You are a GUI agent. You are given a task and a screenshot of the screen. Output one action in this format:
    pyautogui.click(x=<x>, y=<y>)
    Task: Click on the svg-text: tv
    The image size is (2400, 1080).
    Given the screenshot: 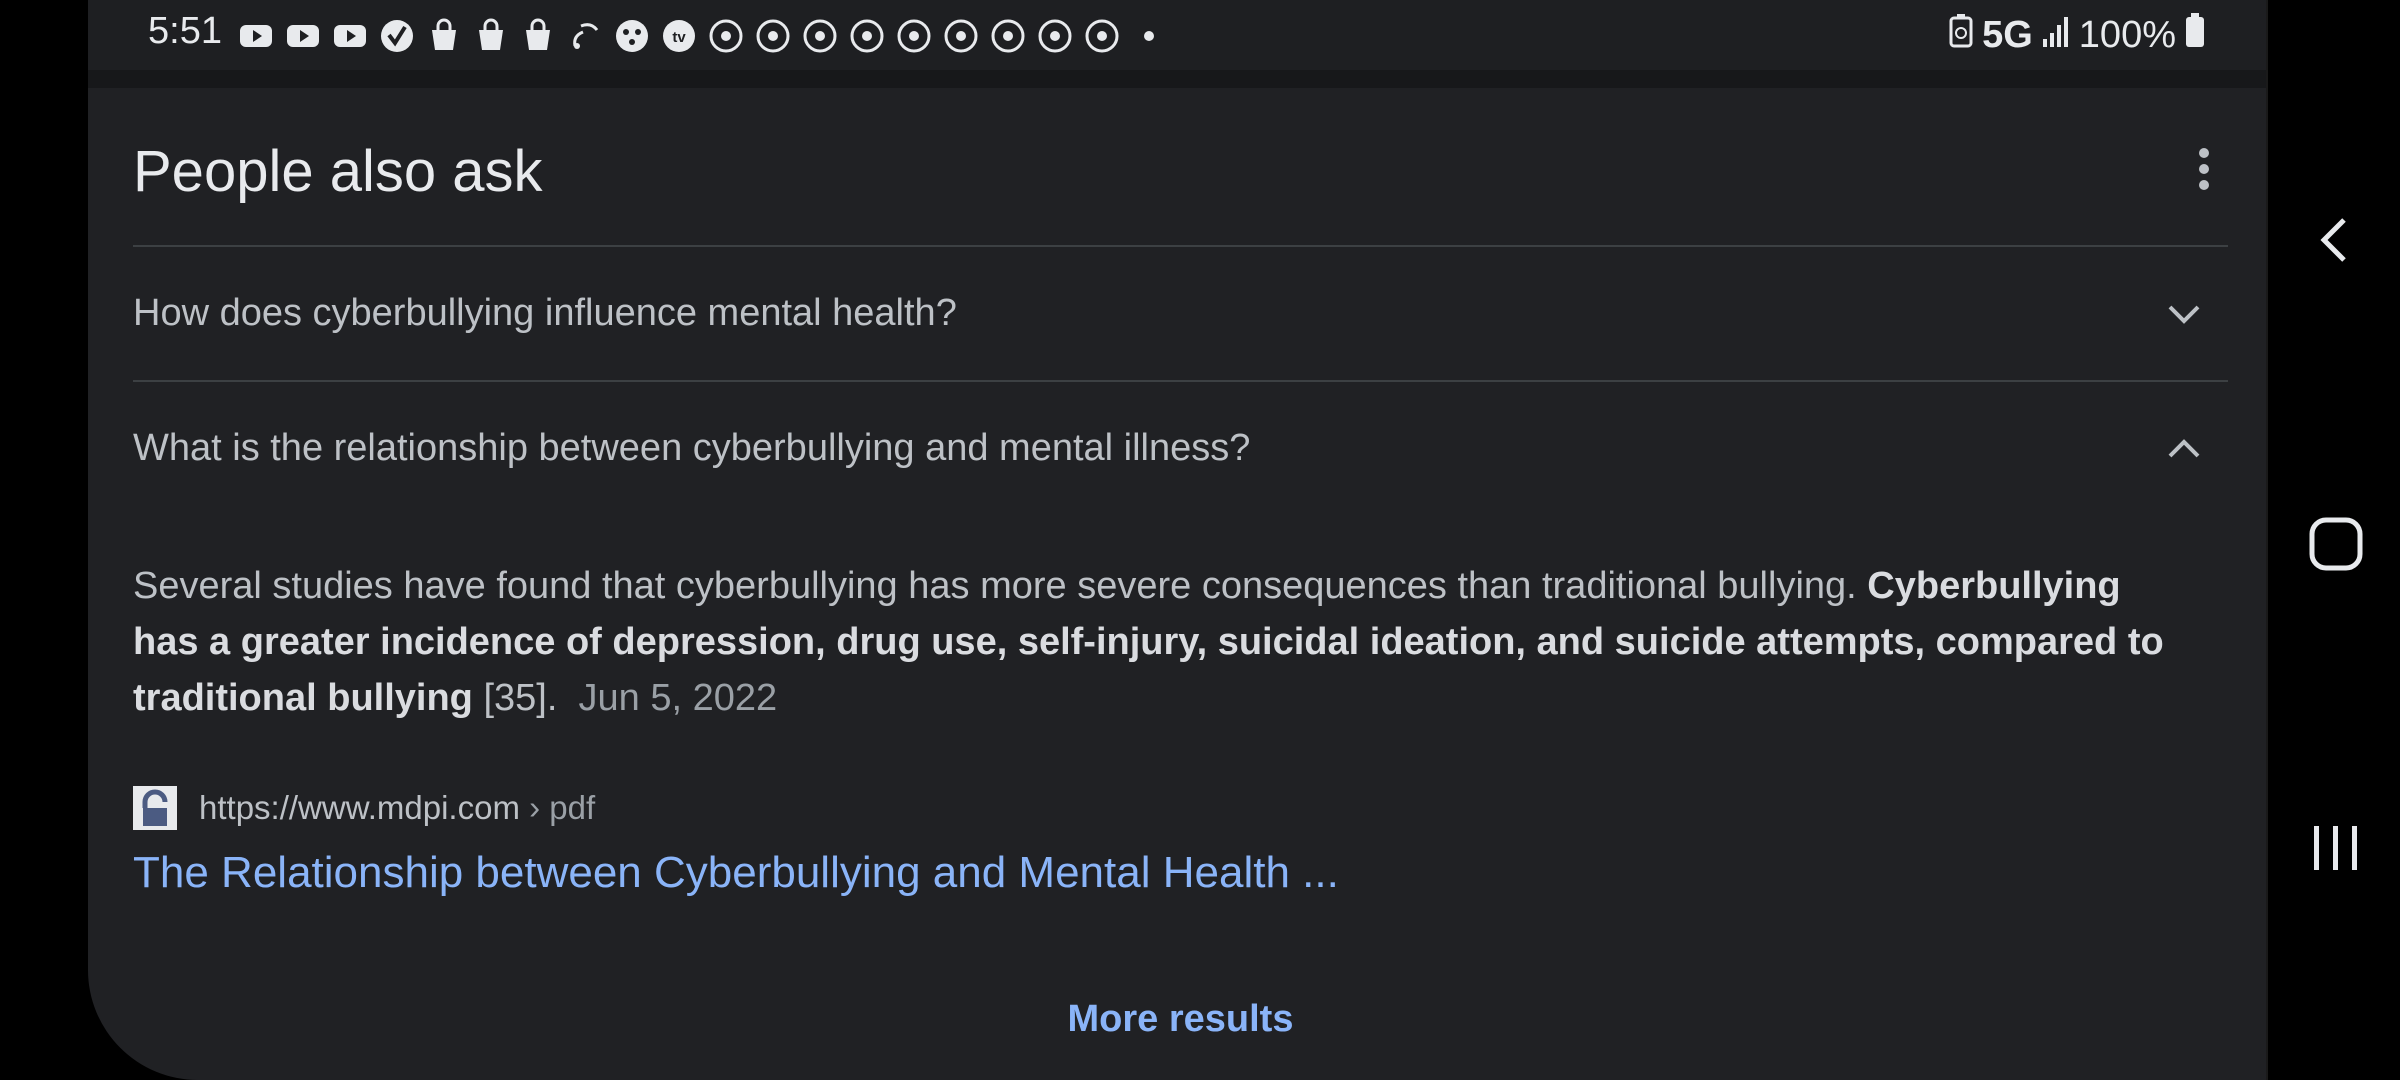 What is the action you would take?
    pyautogui.click(x=679, y=37)
    